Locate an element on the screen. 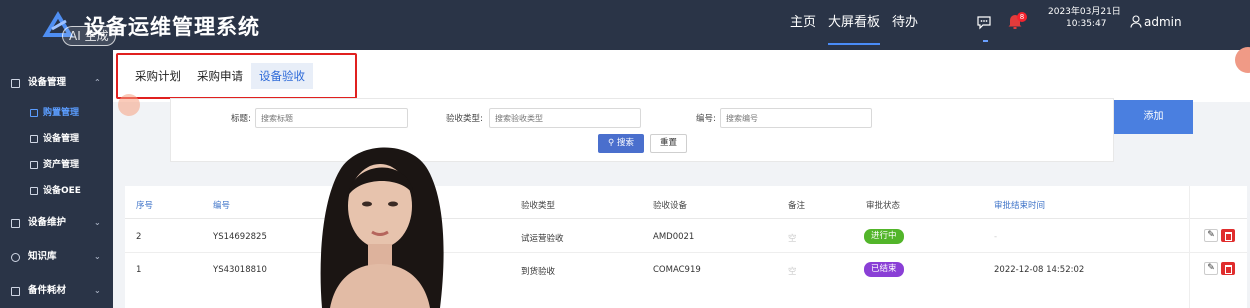  sidebar-section-label: 设备管理 is located at coordinates (47, 82).